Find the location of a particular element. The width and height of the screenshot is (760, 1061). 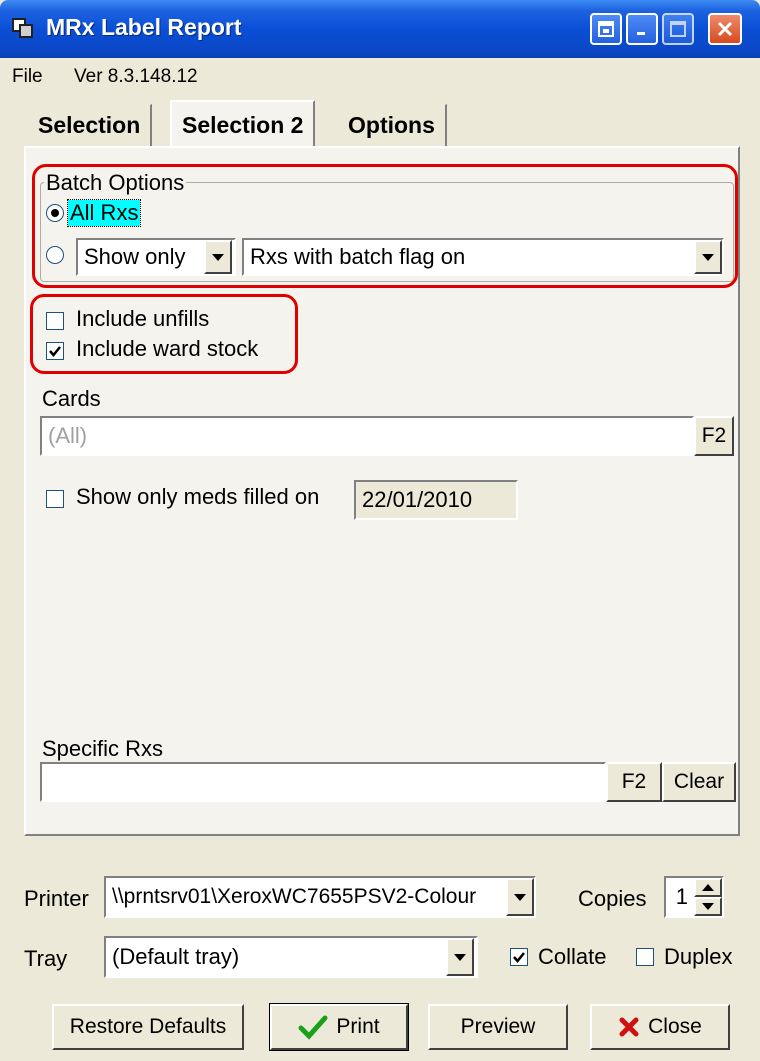

filled-on-date-field: 22/01/2010 is located at coordinates (436, 500).